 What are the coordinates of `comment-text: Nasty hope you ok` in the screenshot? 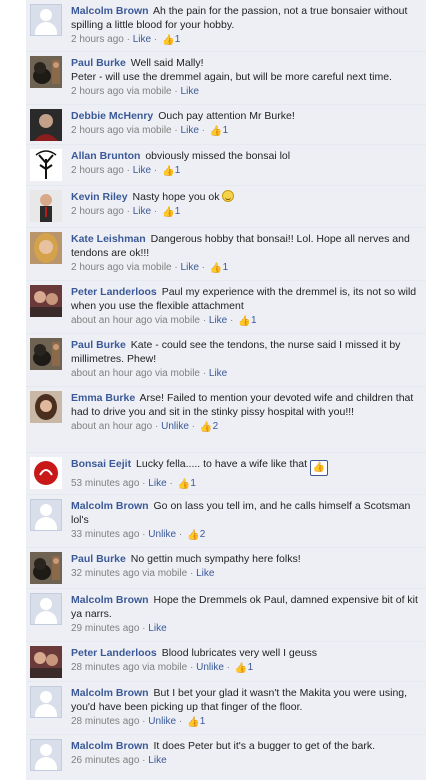 It's located at (176, 197).